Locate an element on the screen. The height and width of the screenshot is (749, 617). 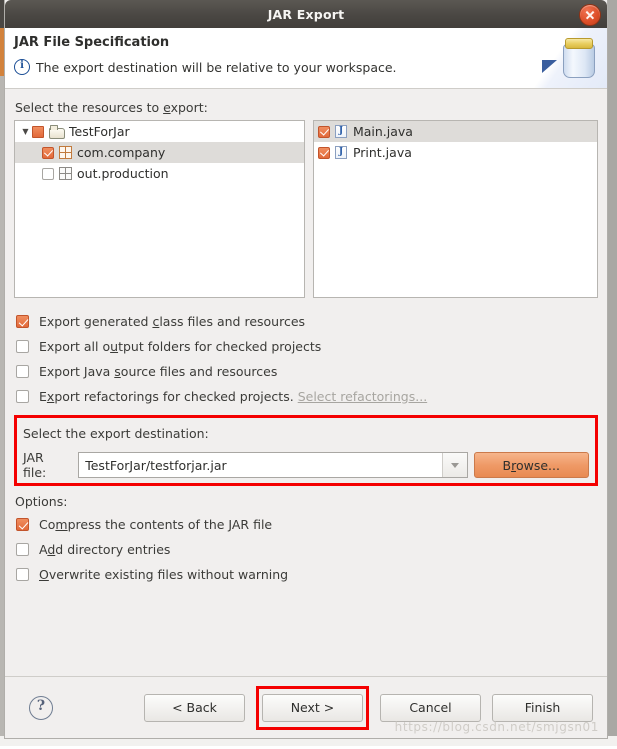
checkbox-add-directory-entries is located at coordinates (22, 549).